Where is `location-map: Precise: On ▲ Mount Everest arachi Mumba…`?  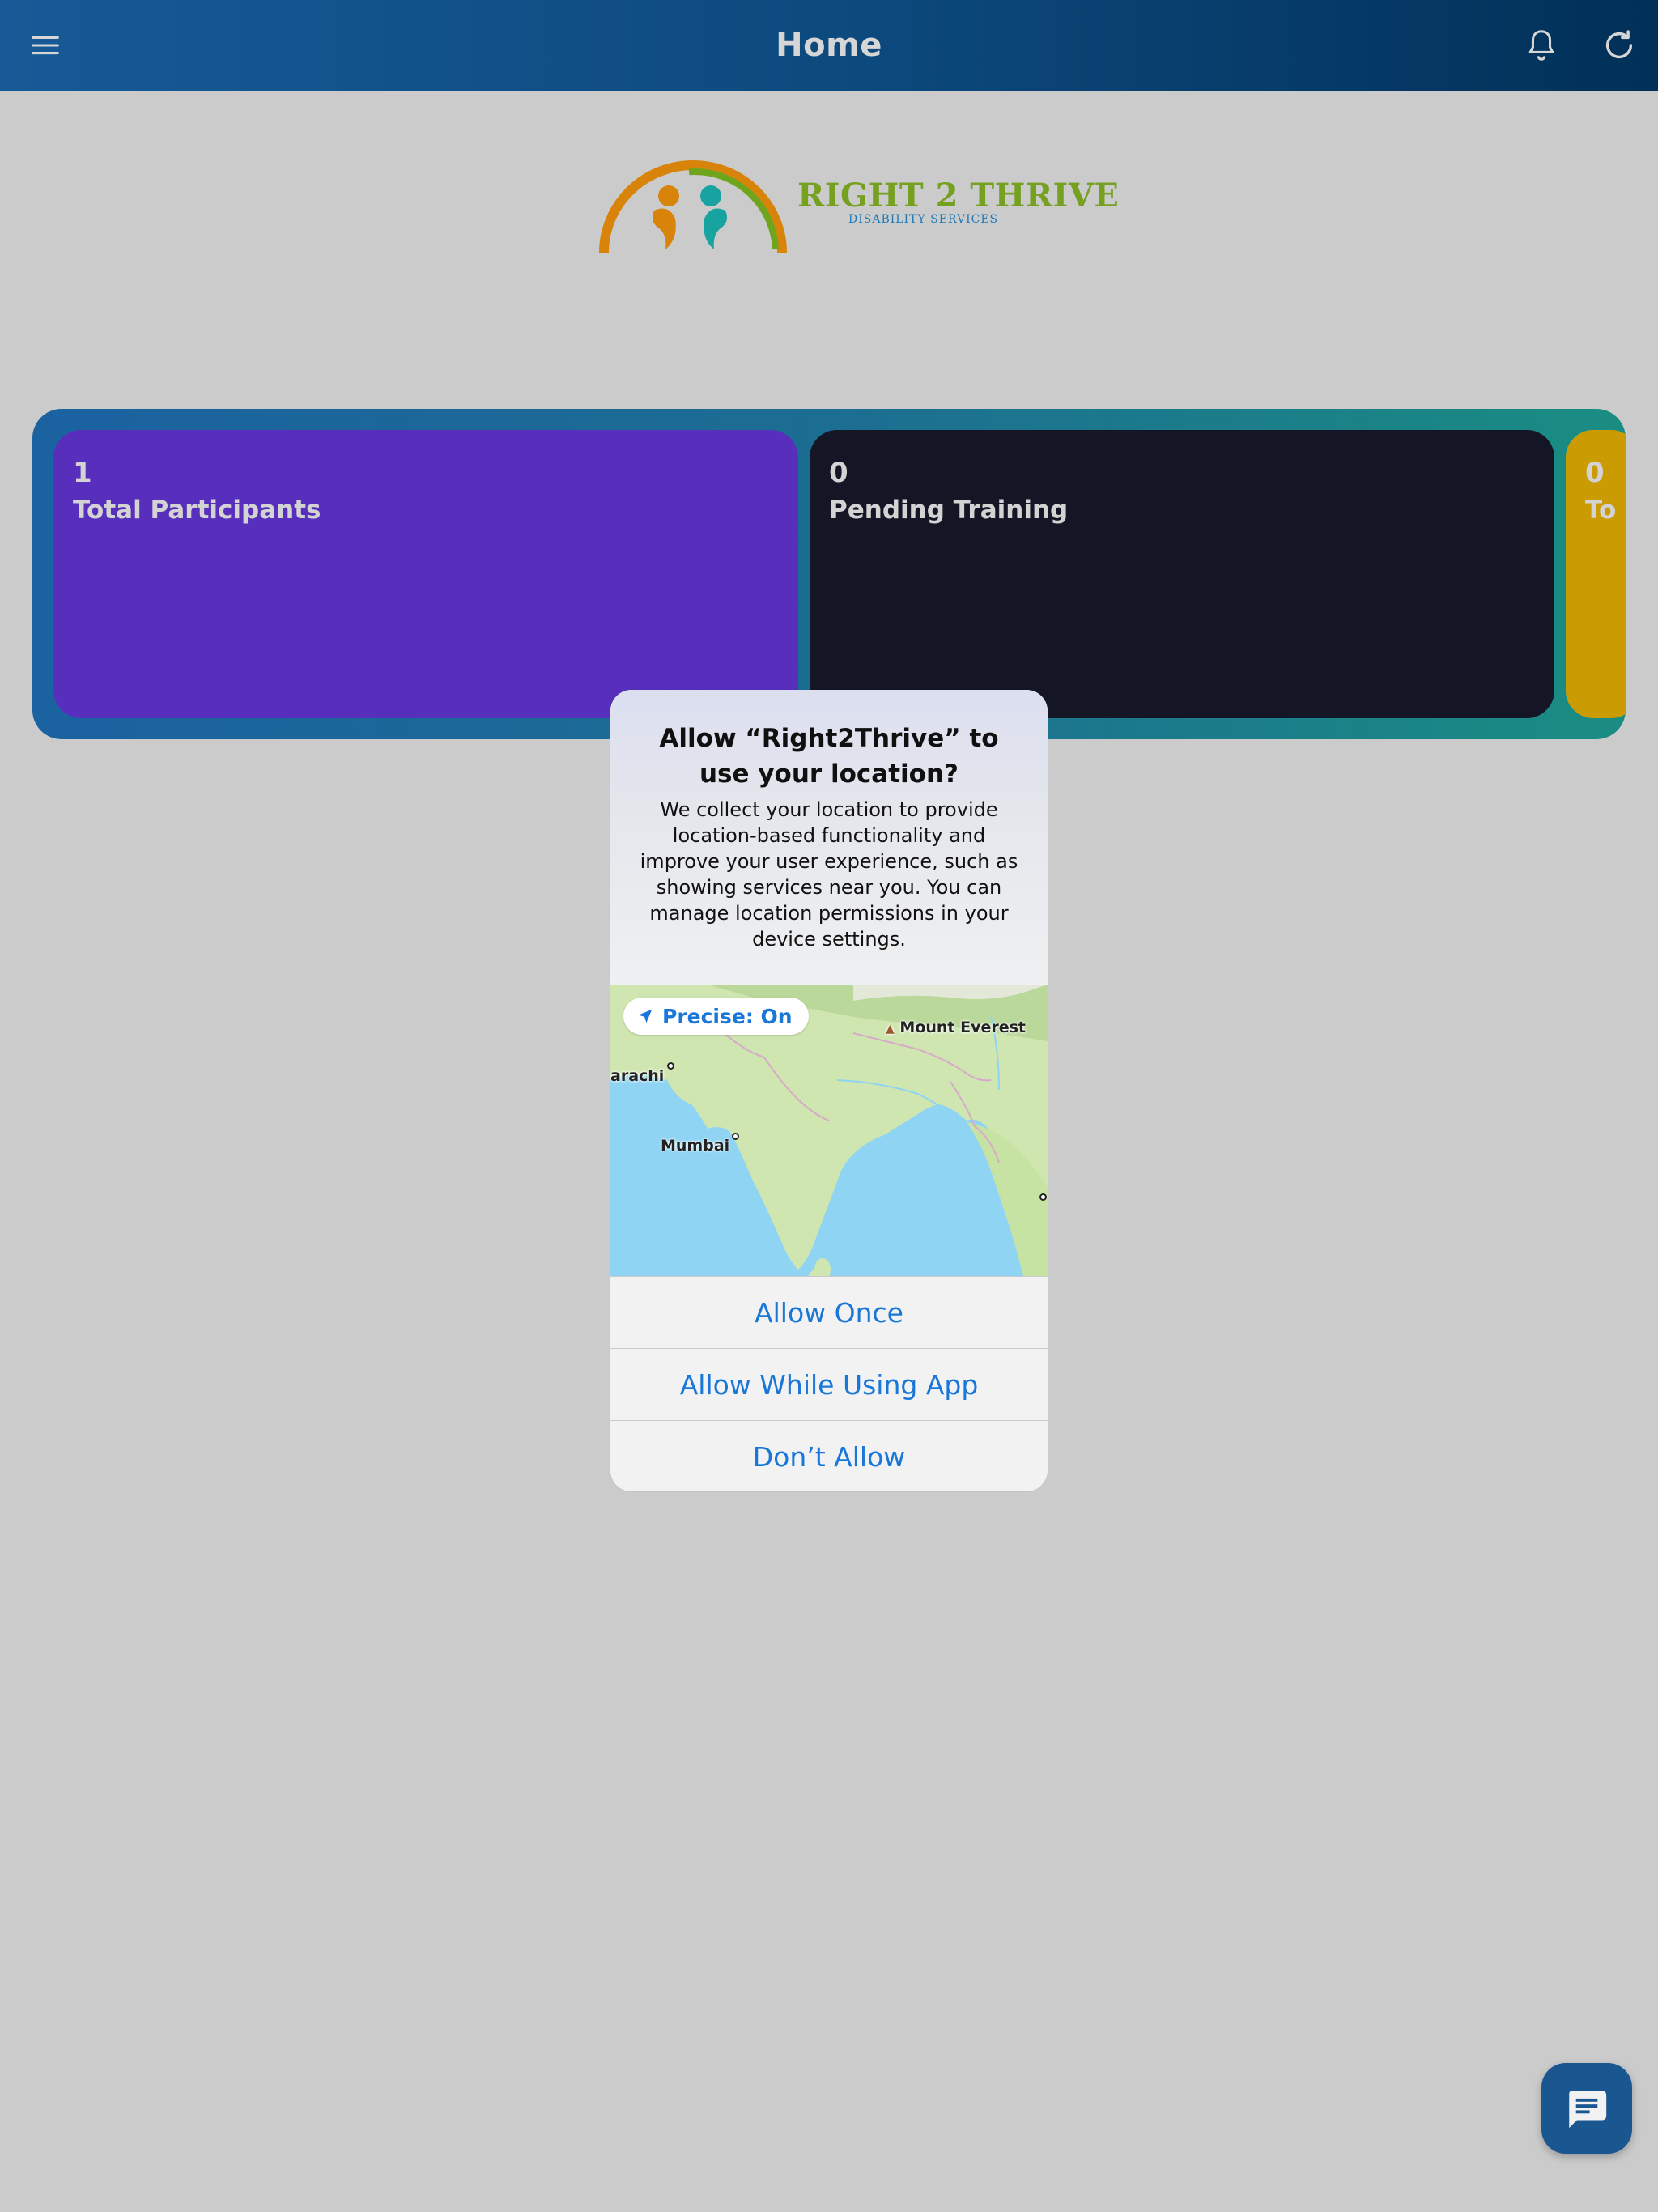 location-map: Precise: On ▲ Mount Everest arachi Mumba… is located at coordinates (829, 1130).